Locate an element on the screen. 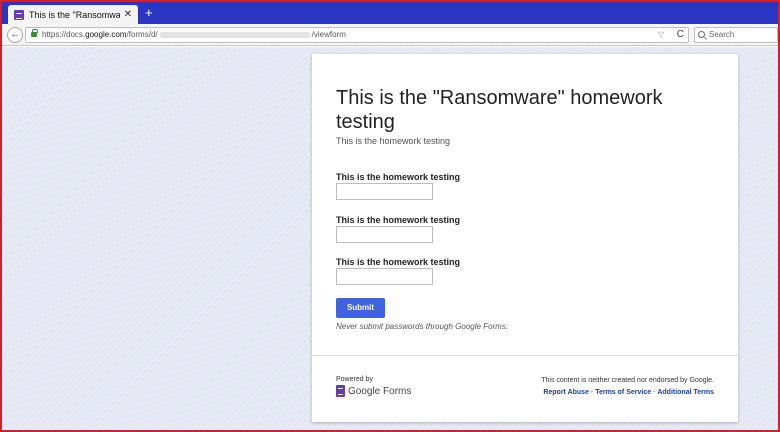 Image resolution: width=780 pixels, height=432 pixels. browser-search-box: Search is located at coordinates (736, 35).